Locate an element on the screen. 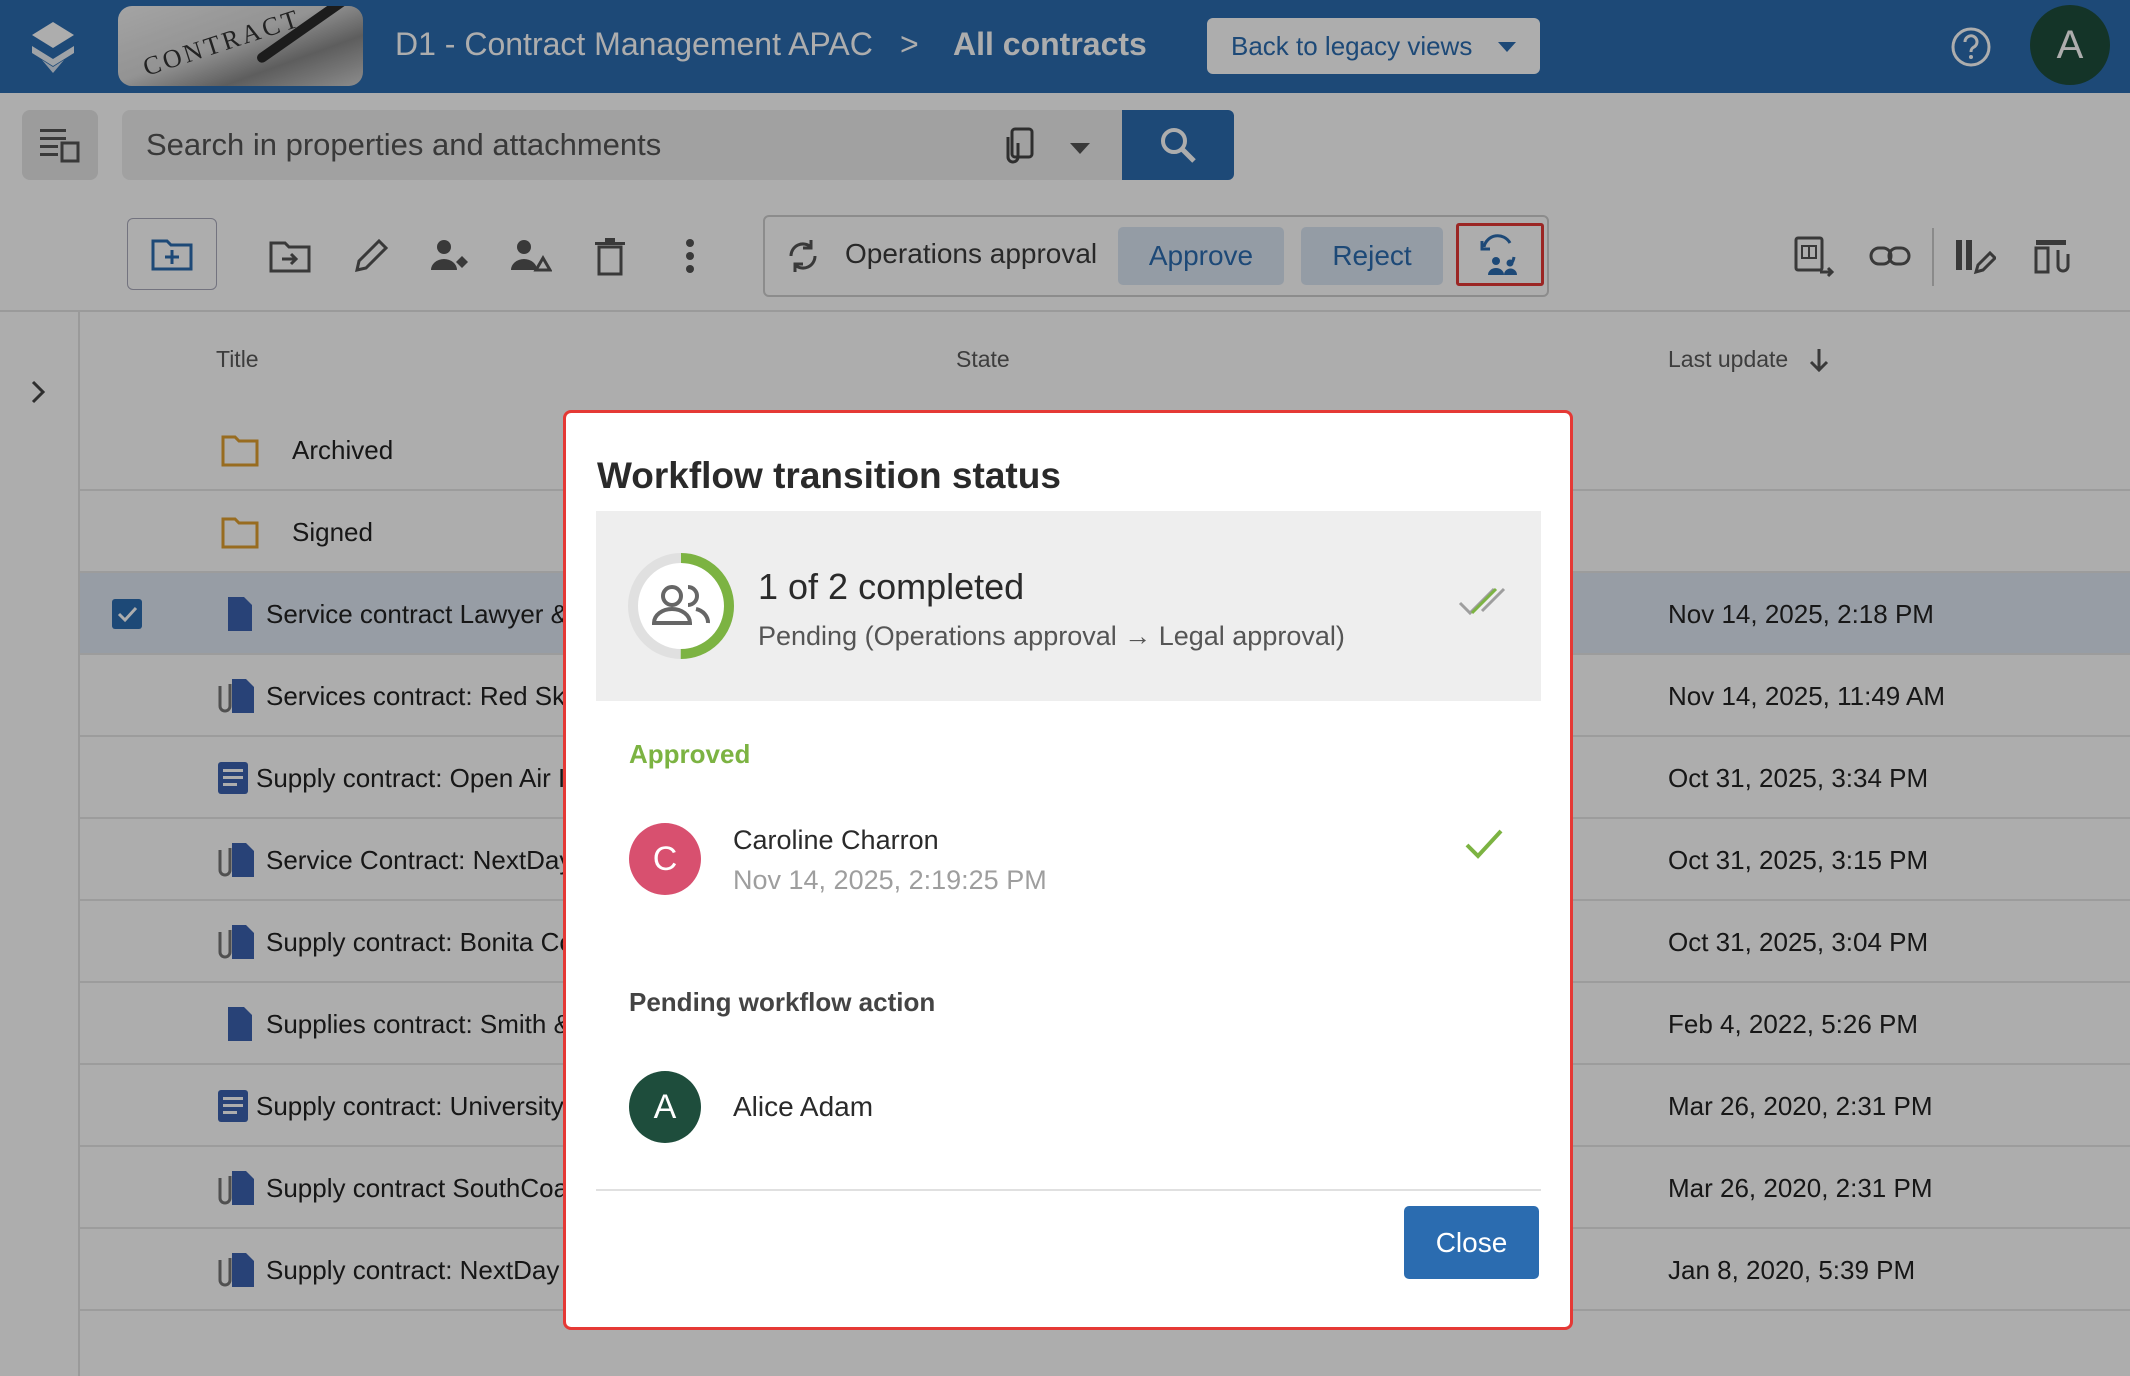 The image size is (2130, 1376). approved-check-icon is located at coordinates (1484, 844).